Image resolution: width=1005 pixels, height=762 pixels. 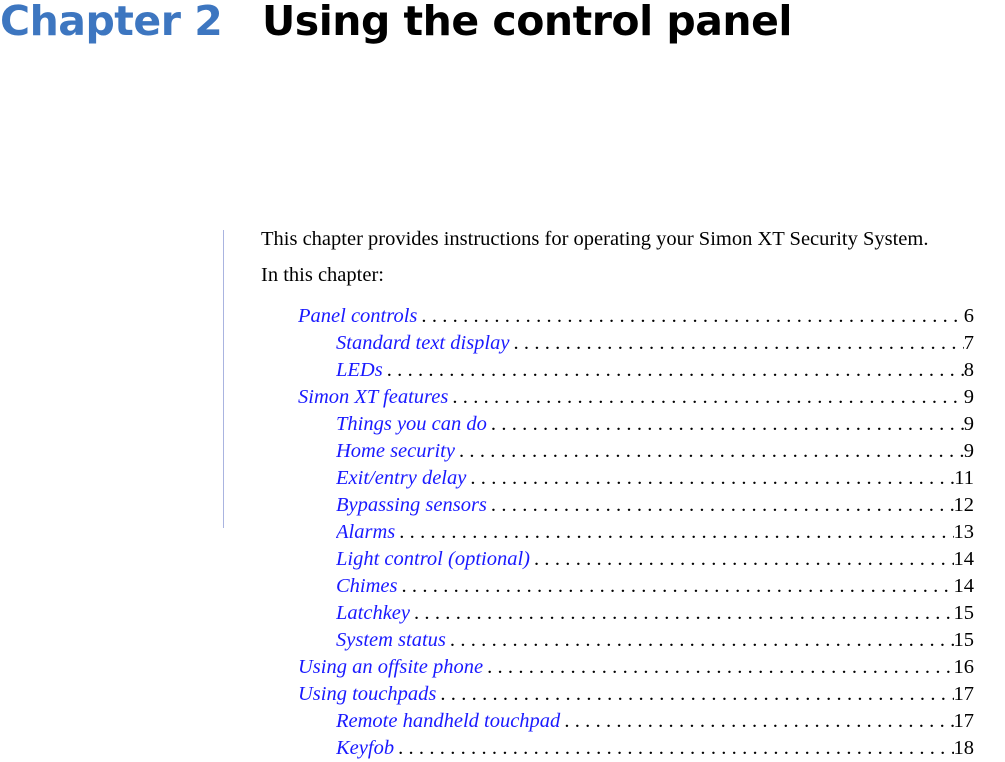 What do you see at coordinates (395, 451) in the screenshot?
I see `toc-link: Home security` at bounding box center [395, 451].